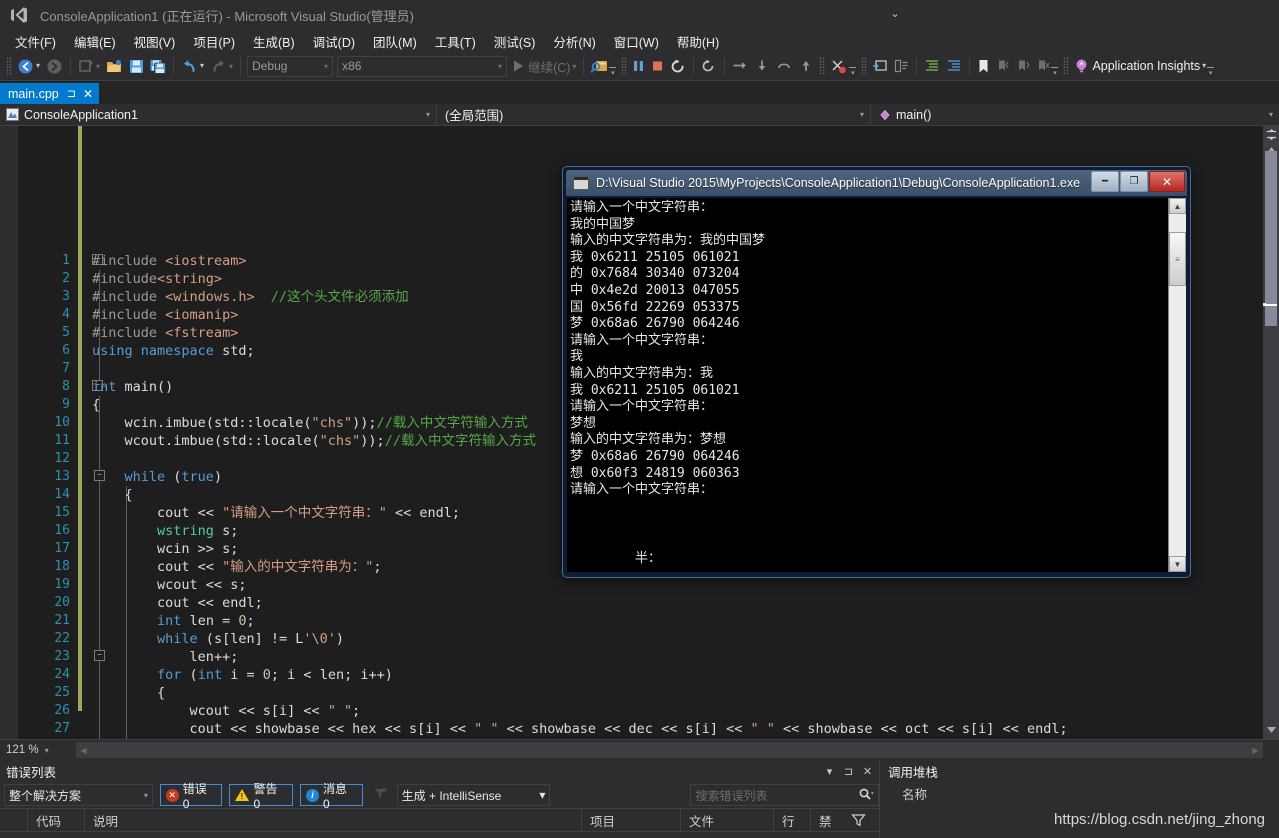 Image resolution: width=1279 pixels, height=838 pixels. I want to click on editor-horizontal-scrollbar: ◀ ▶, so click(669, 750).